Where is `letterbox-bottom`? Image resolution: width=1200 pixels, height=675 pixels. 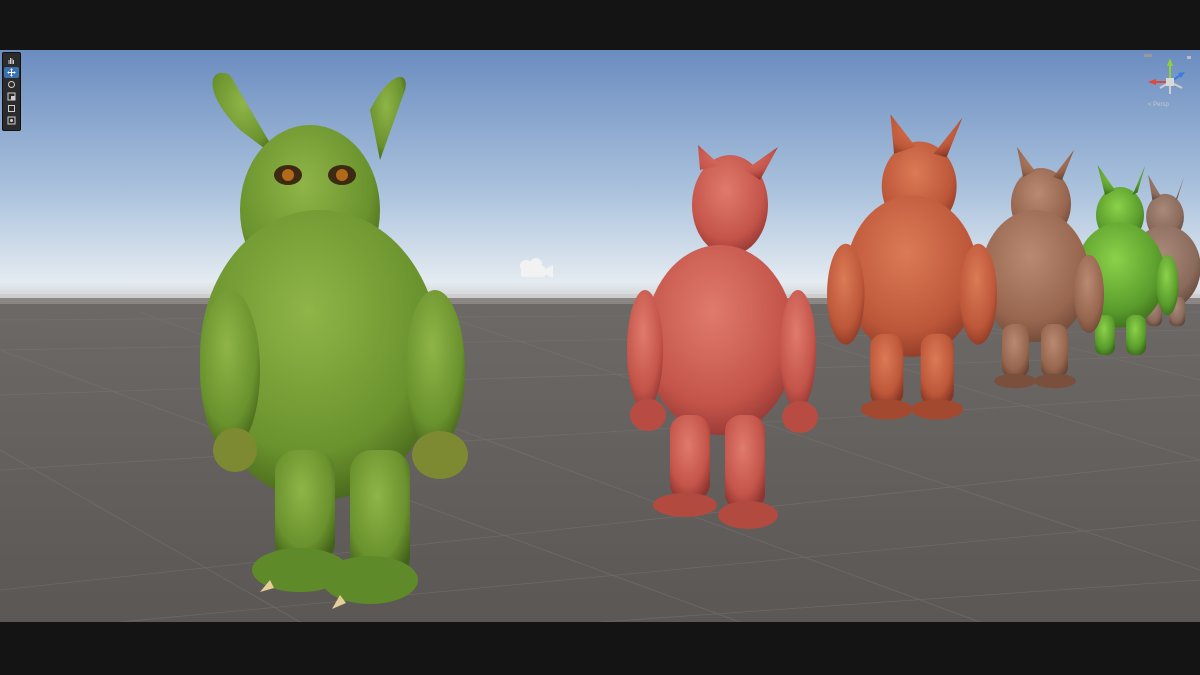
letterbox-bottom is located at coordinates (600, 648).